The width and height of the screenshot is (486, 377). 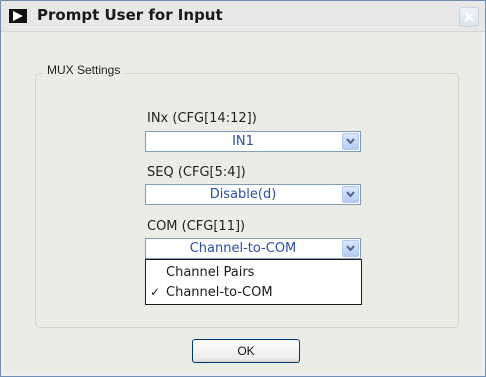 What do you see at coordinates (243, 16) in the screenshot?
I see `title-bar: Prompt User for Input` at bounding box center [243, 16].